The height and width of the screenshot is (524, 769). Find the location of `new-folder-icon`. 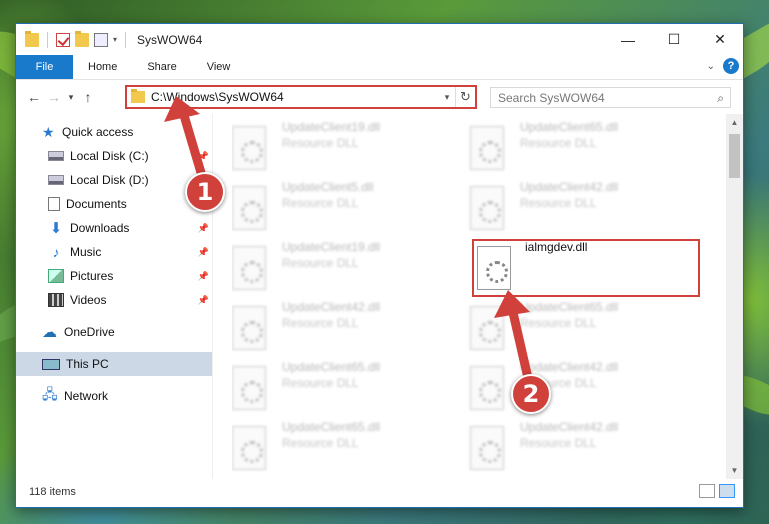

new-folder-icon is located at coordinates (82, 38).